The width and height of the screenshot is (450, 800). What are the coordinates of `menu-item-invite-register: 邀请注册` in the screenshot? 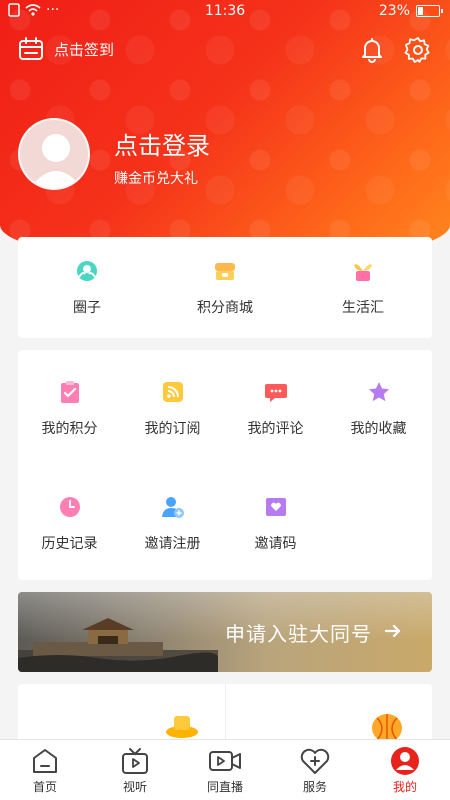 It's located at (172, 524).